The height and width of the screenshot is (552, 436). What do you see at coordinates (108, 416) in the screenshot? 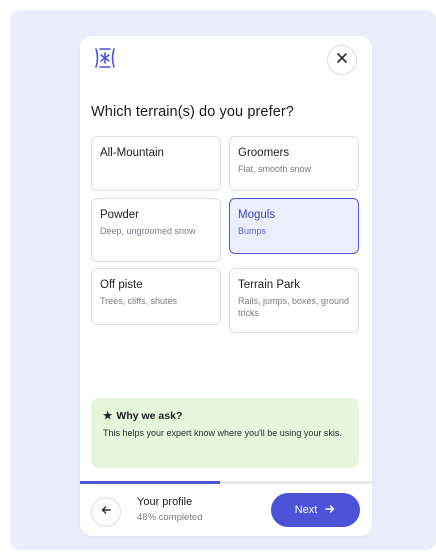
I see `star-icon: ★` at bounding box center [108, 416].